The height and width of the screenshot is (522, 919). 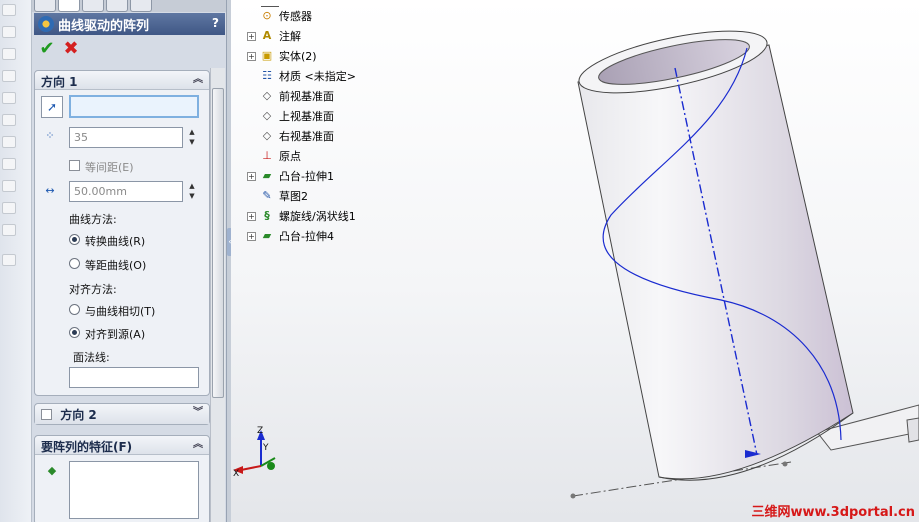 I want to click on triad-y-label: Y, so click(x=265, y=448).